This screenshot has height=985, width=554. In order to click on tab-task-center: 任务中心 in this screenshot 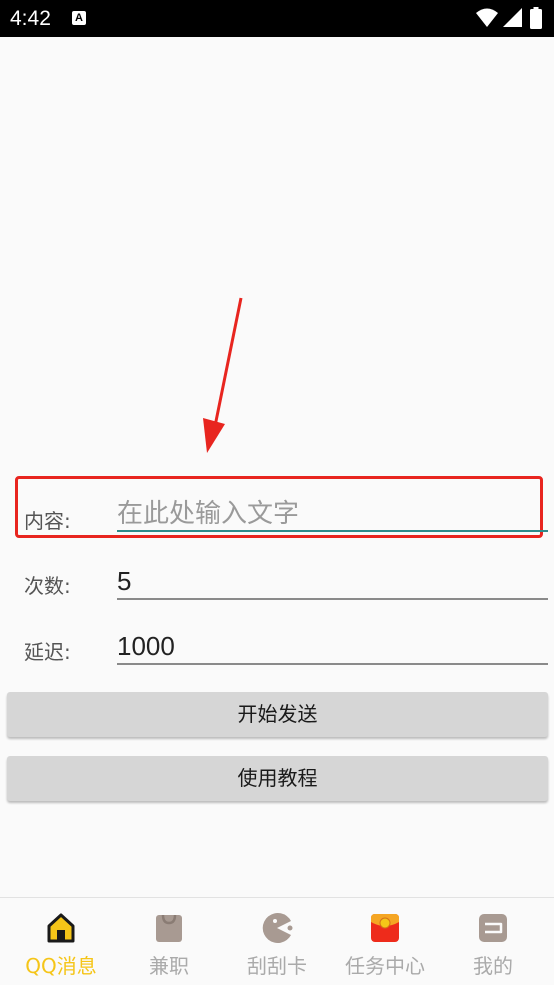, I will do `click(385, 941)`.